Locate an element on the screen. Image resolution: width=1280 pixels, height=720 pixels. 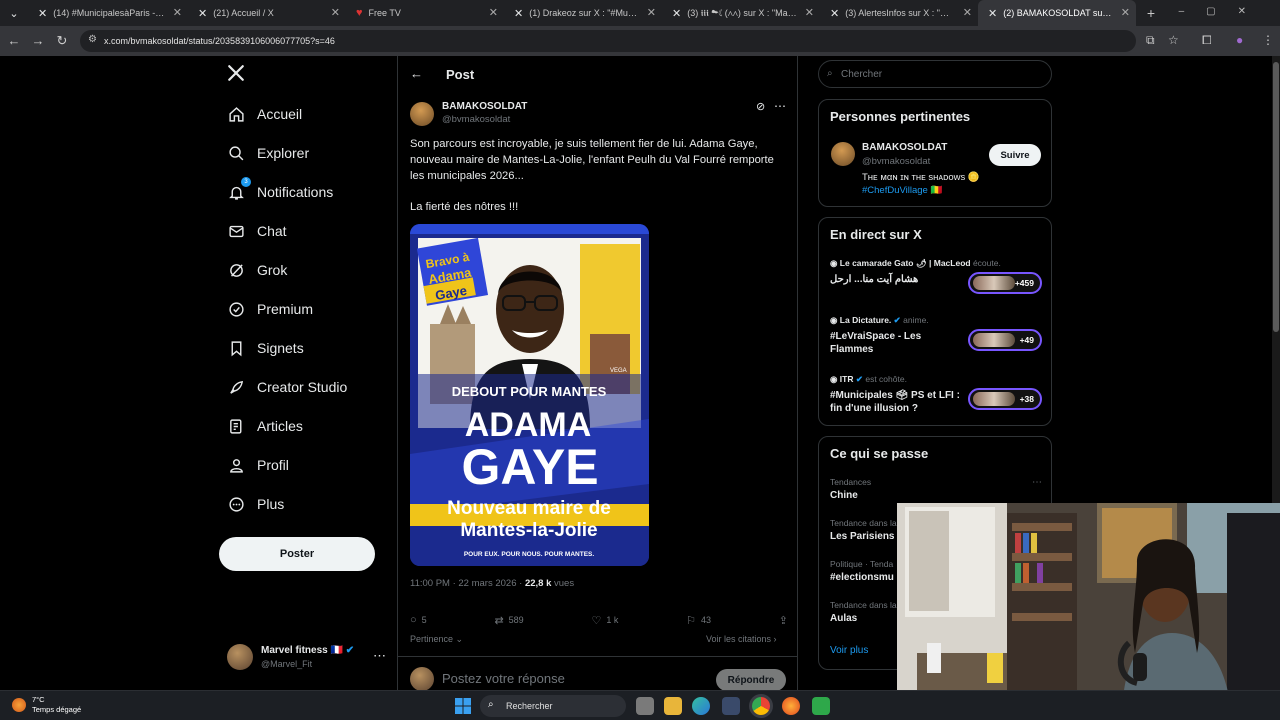
profile-avatar-icon: ● is located at coordinates (1239, 40).